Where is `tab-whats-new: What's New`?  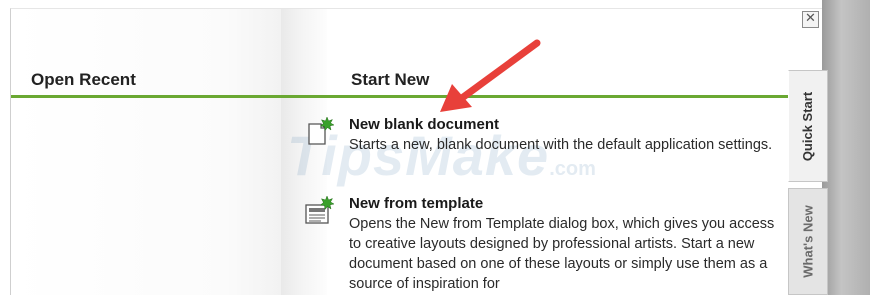
tab-whats-new: What's New is located at coordinates (808, 241).